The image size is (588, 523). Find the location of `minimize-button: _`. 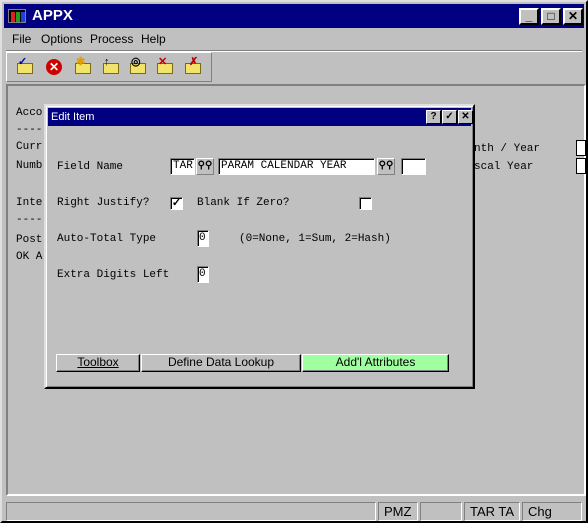

minimize-button: _ is located at coordinates (529, 16).